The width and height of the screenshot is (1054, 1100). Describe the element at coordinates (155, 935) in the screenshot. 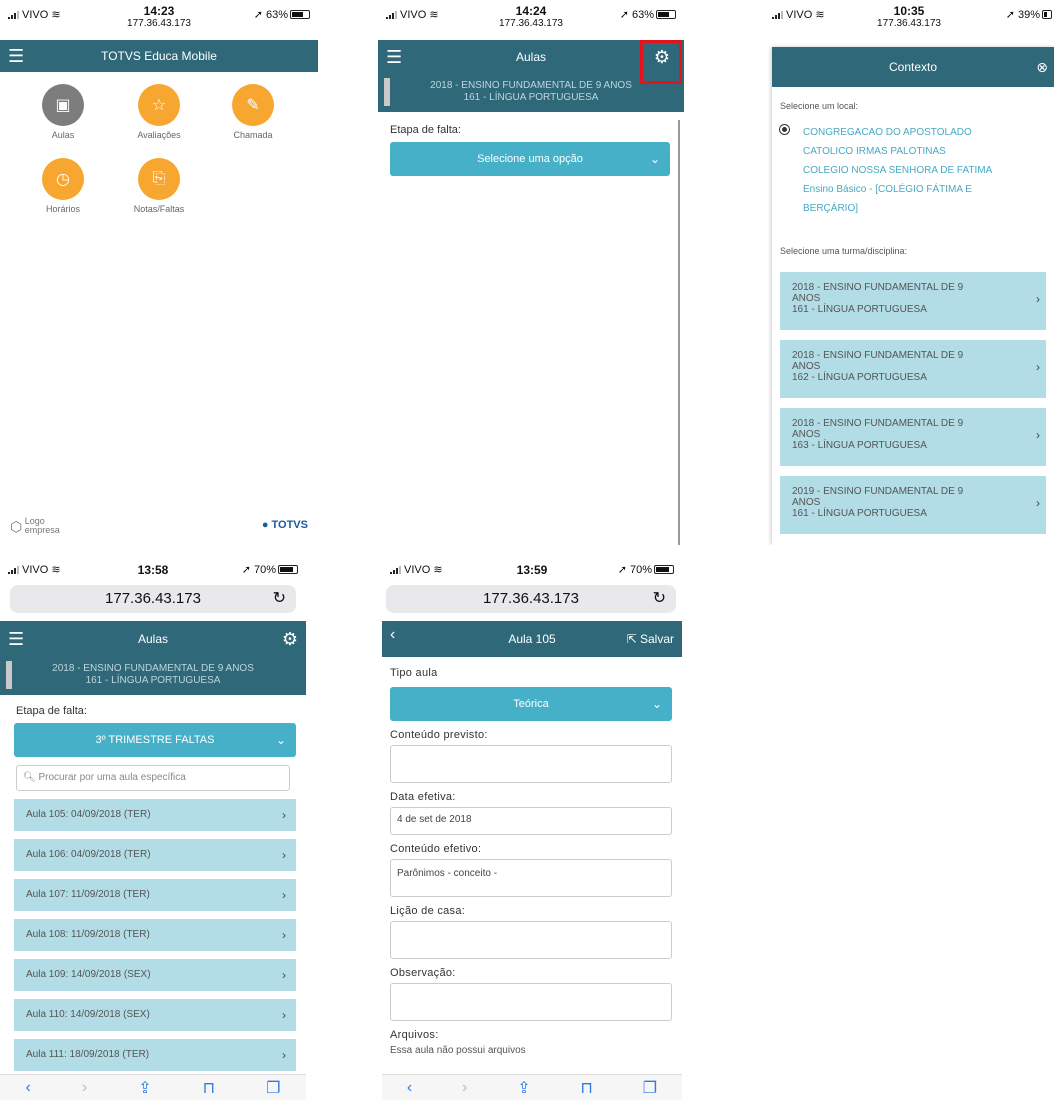

I see `lesson-item: Aula 108: 11/09/2018 (TER) ›` at that location.